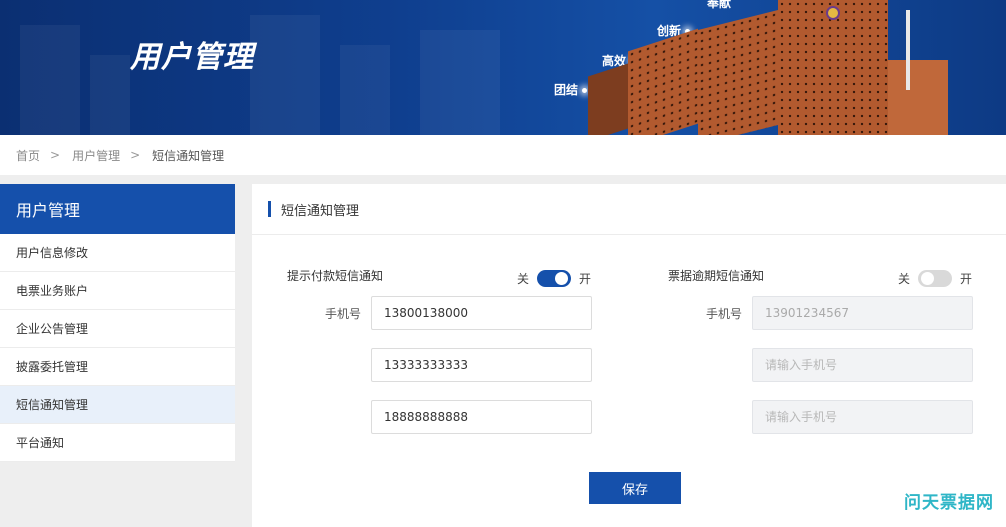 The image size is (1006, 527). What do you see at coordinates (949, 503) in the screenshot?
I see `watermark-text: 问天票据网` at bounding box center [949, 503].